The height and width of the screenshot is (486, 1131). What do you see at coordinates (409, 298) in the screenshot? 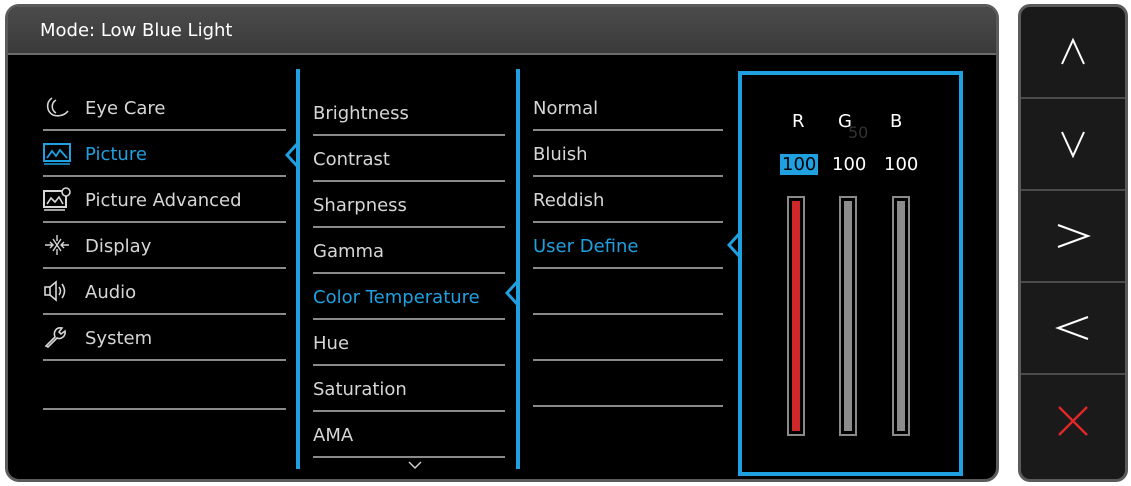
I see `picture-item-color-temperature: Color Temperature` at bounding box center [409, 298].